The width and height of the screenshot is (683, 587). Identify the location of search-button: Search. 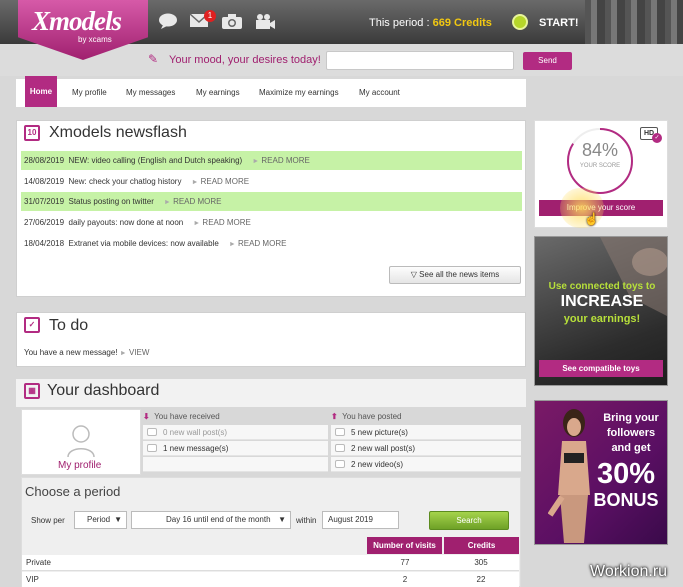
(469, 520).